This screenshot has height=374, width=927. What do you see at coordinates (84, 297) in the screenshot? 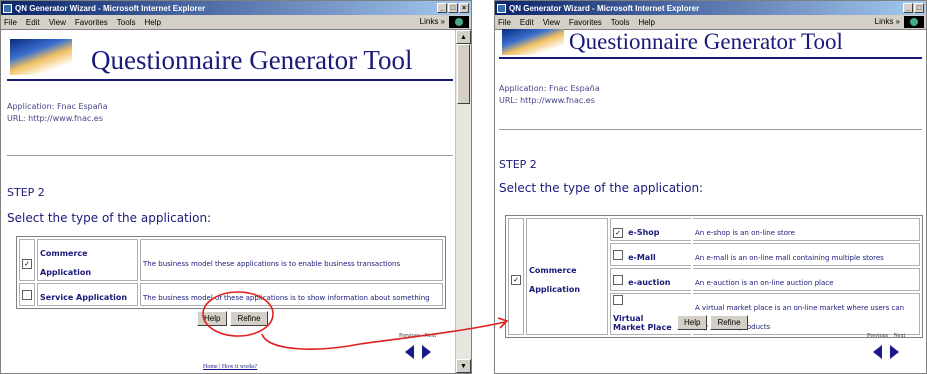
I see `type-name: Service Application` at bounding box center [84, 297].